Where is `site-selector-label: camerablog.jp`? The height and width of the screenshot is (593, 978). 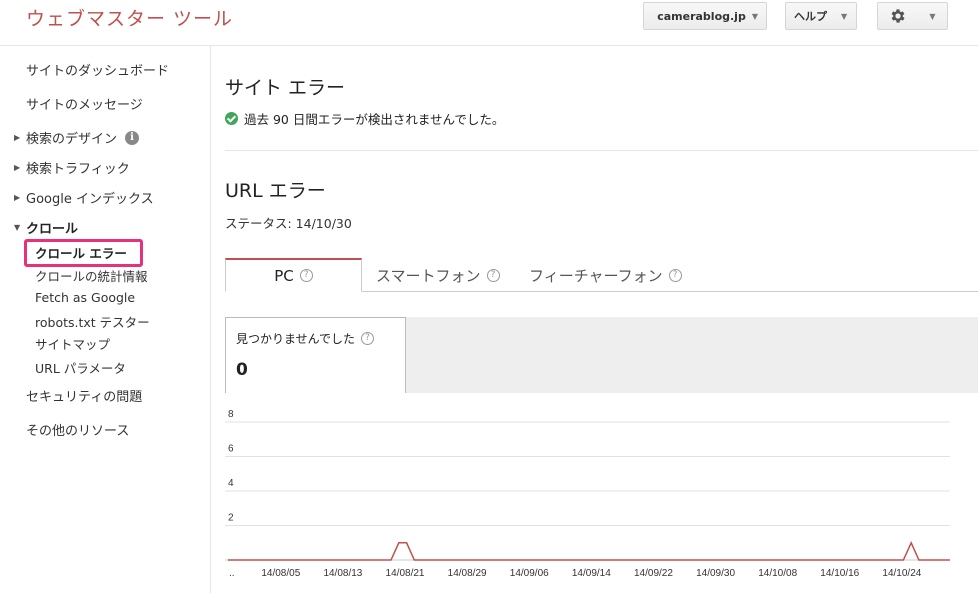
site-selector-label: camerablog.jp is located at coordinates (701, 16).